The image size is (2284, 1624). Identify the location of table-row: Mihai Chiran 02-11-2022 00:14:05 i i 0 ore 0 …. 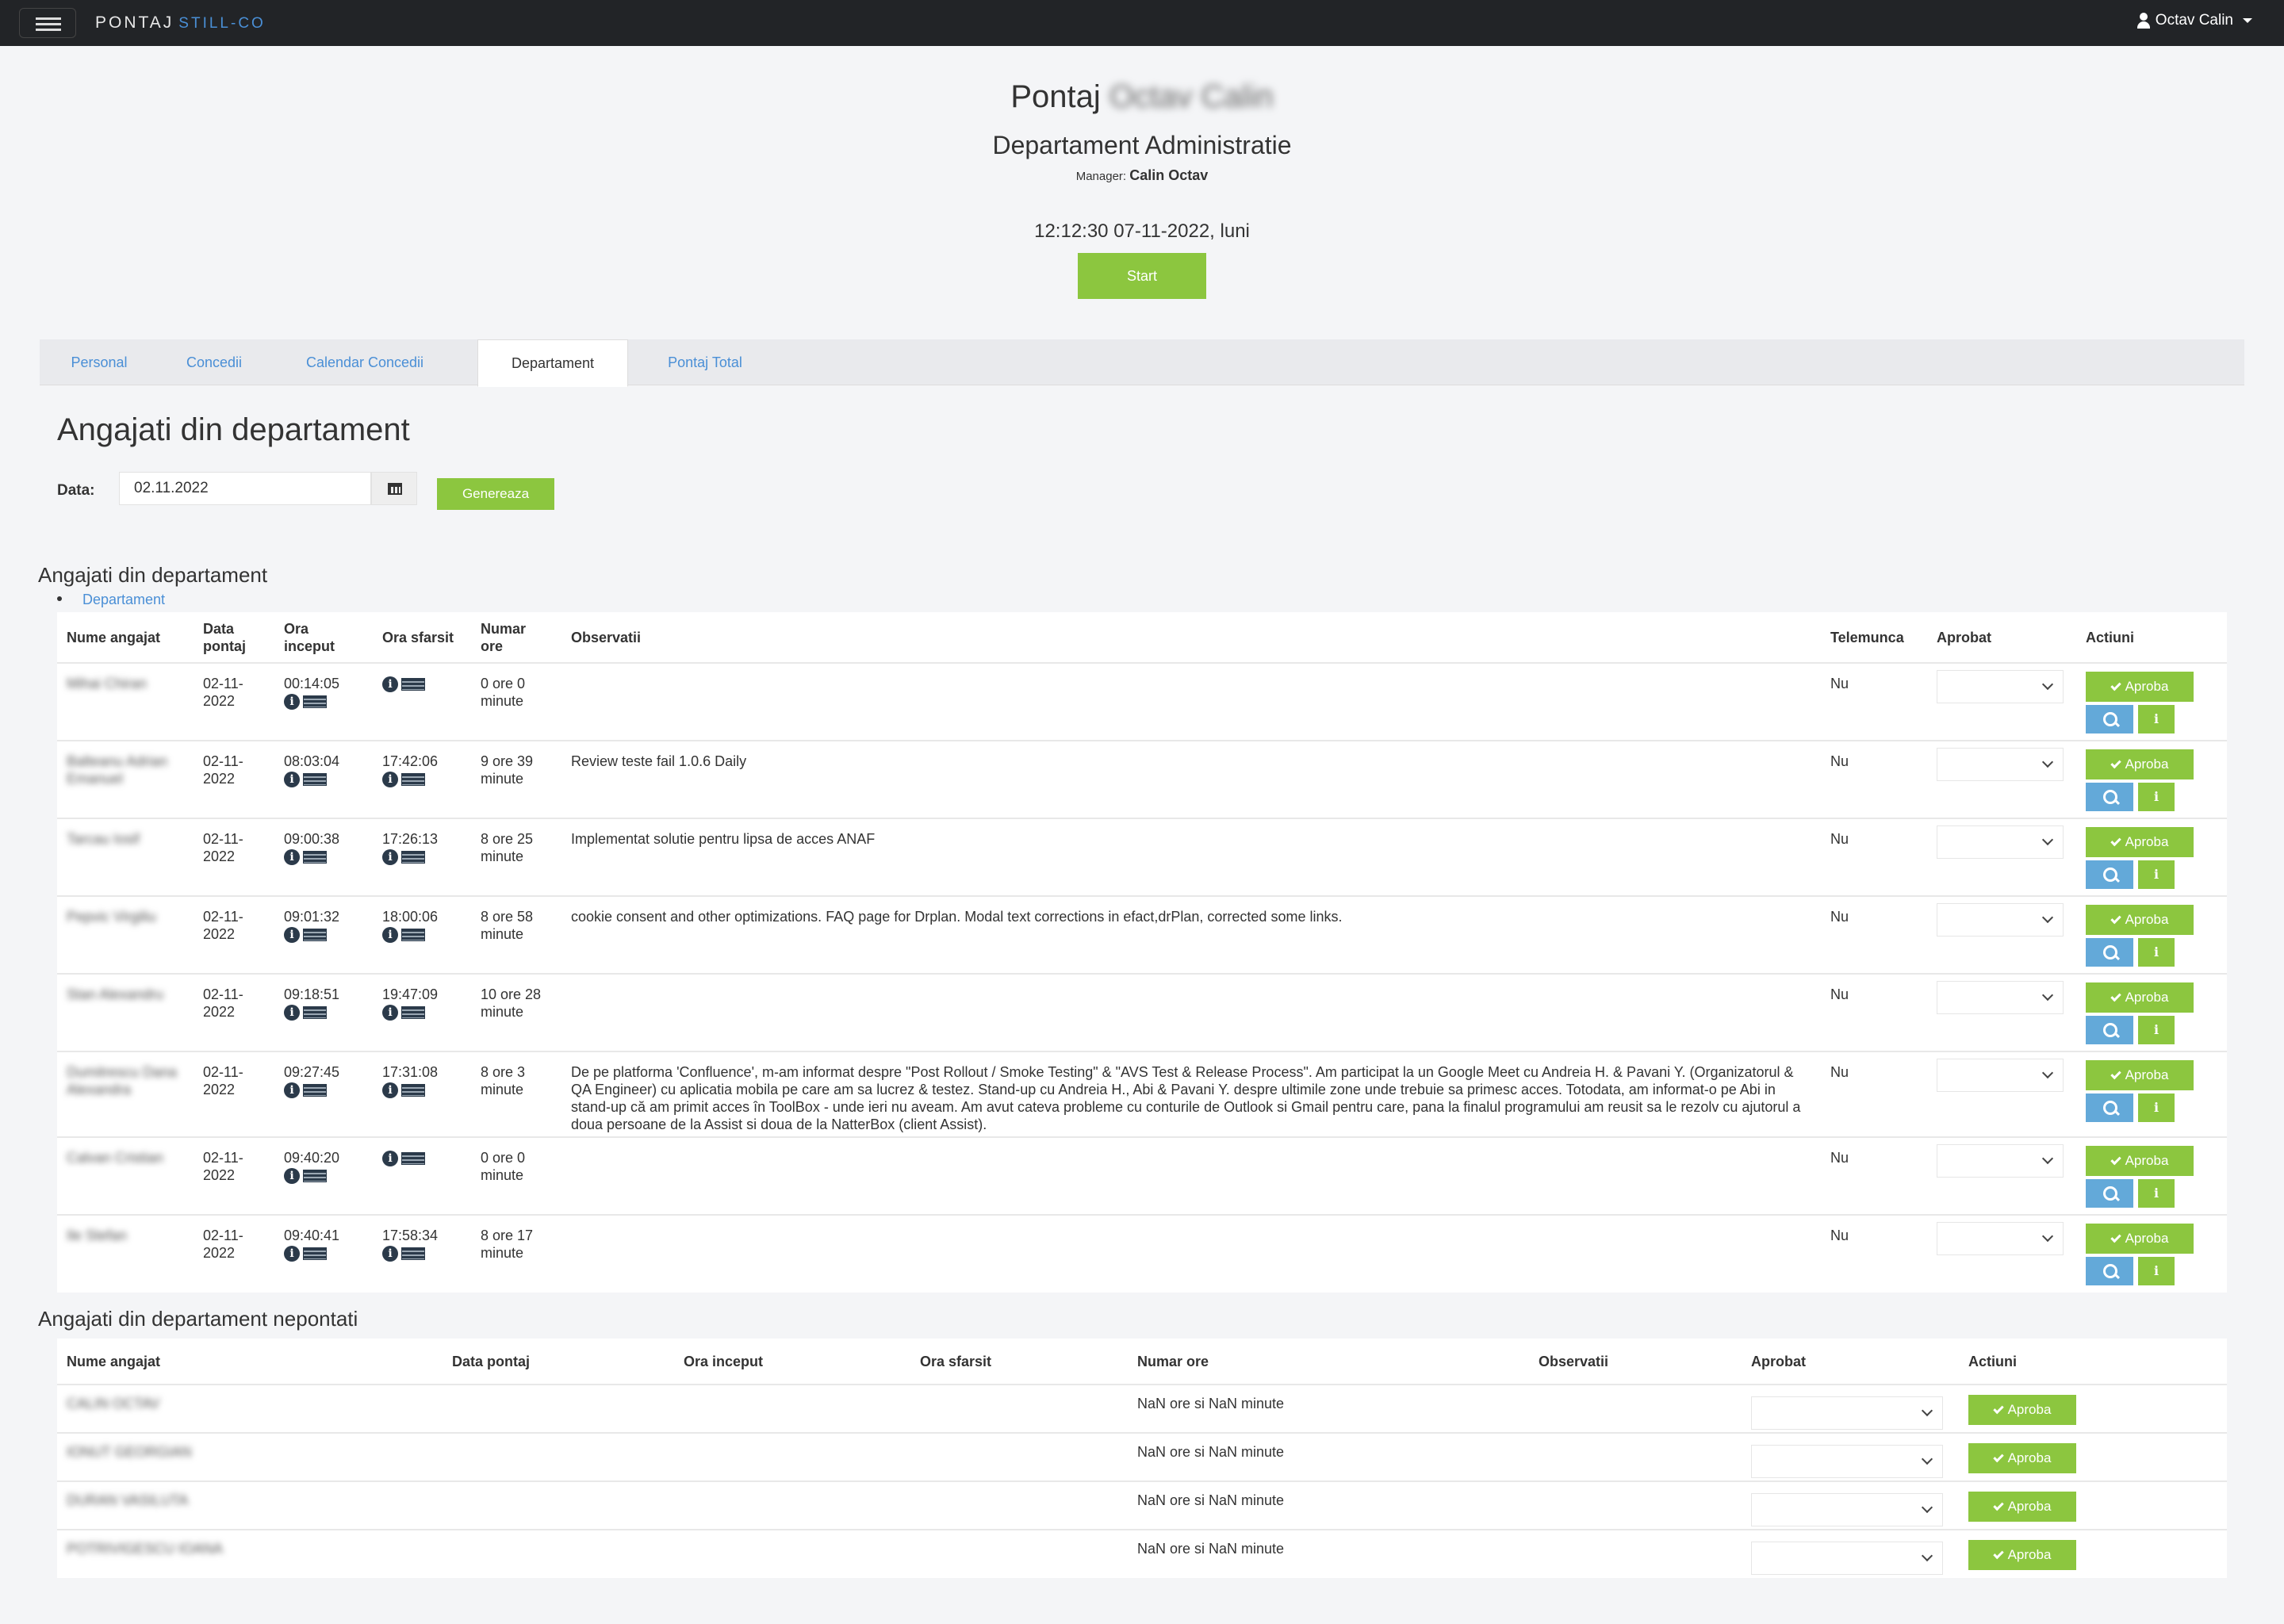
(1142, 701).